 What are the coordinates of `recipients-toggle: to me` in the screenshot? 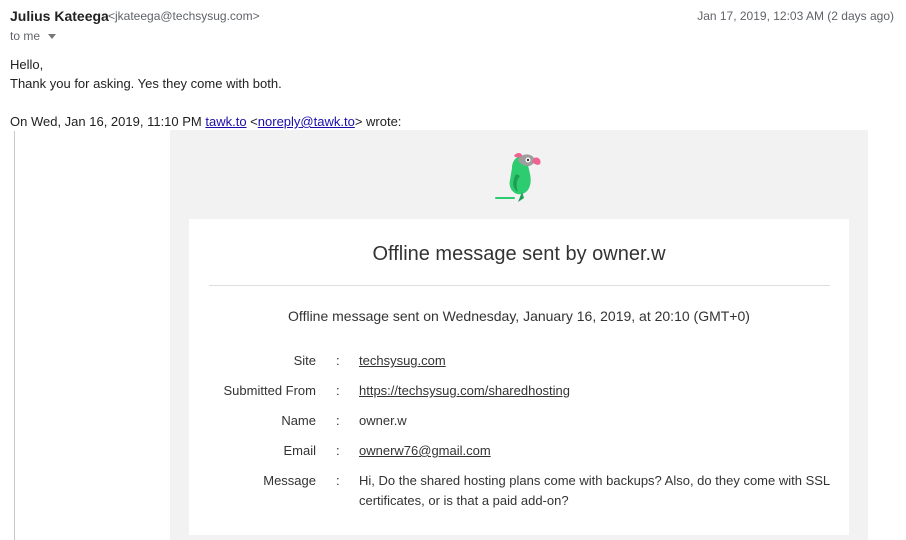 It's located at (33, 36).